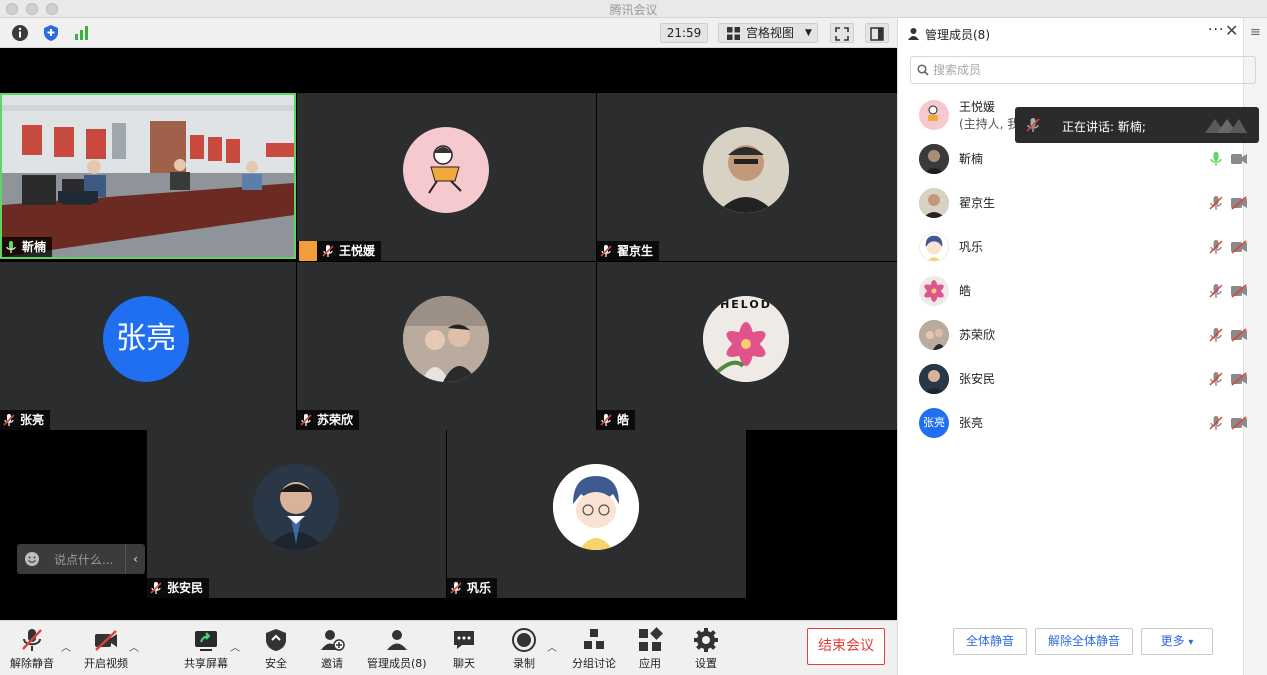 This screenshot has height=675, width=1267. I want to click on tile-name: 张安民, so click(185, 588).